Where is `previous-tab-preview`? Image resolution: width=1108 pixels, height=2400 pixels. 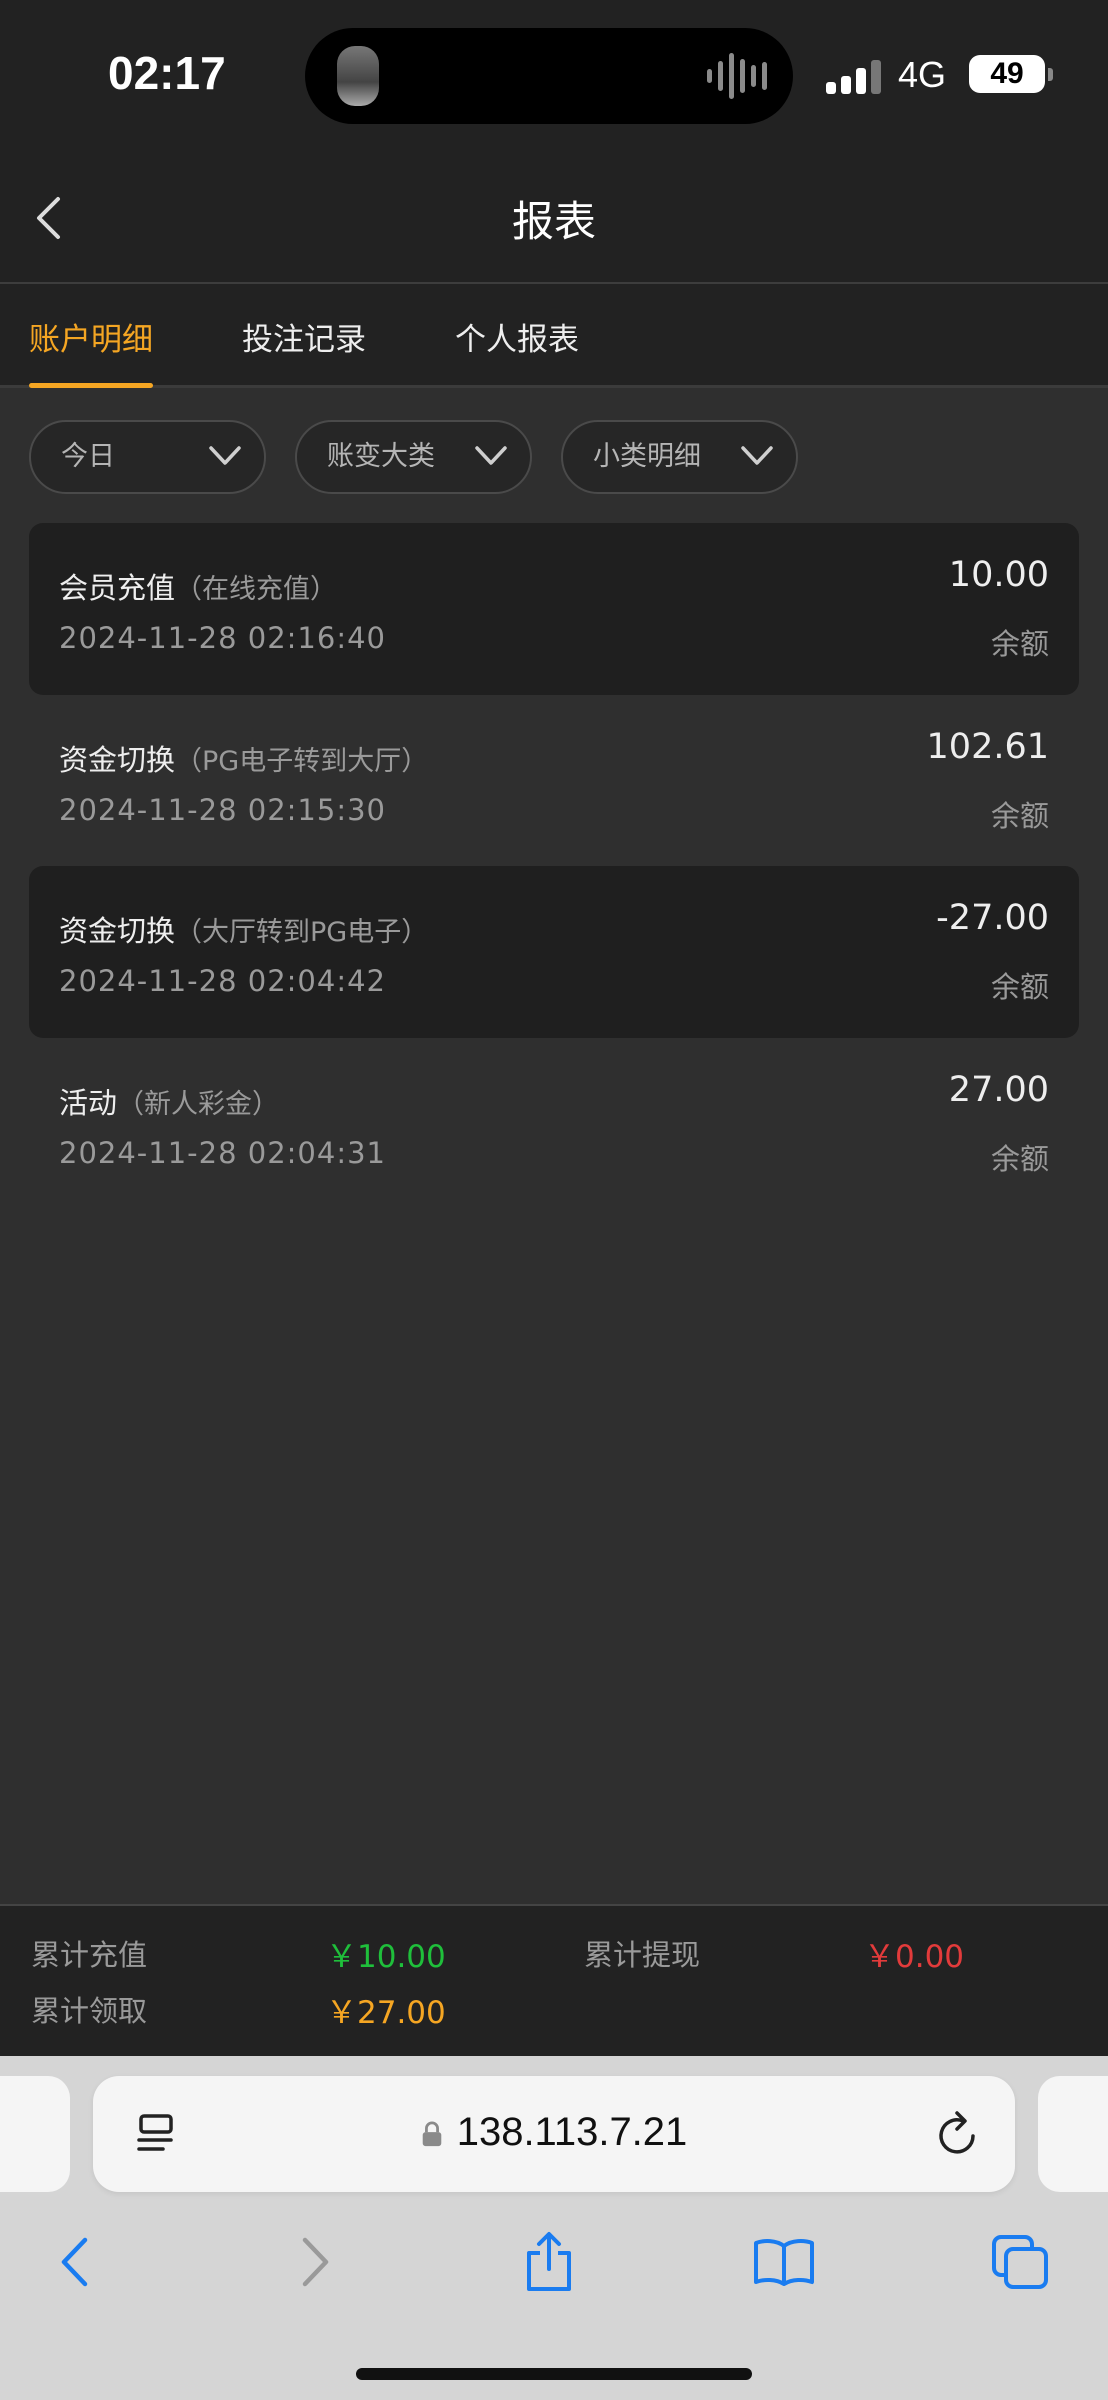 previous-tab-preview is located at coordinates (35, 2134).